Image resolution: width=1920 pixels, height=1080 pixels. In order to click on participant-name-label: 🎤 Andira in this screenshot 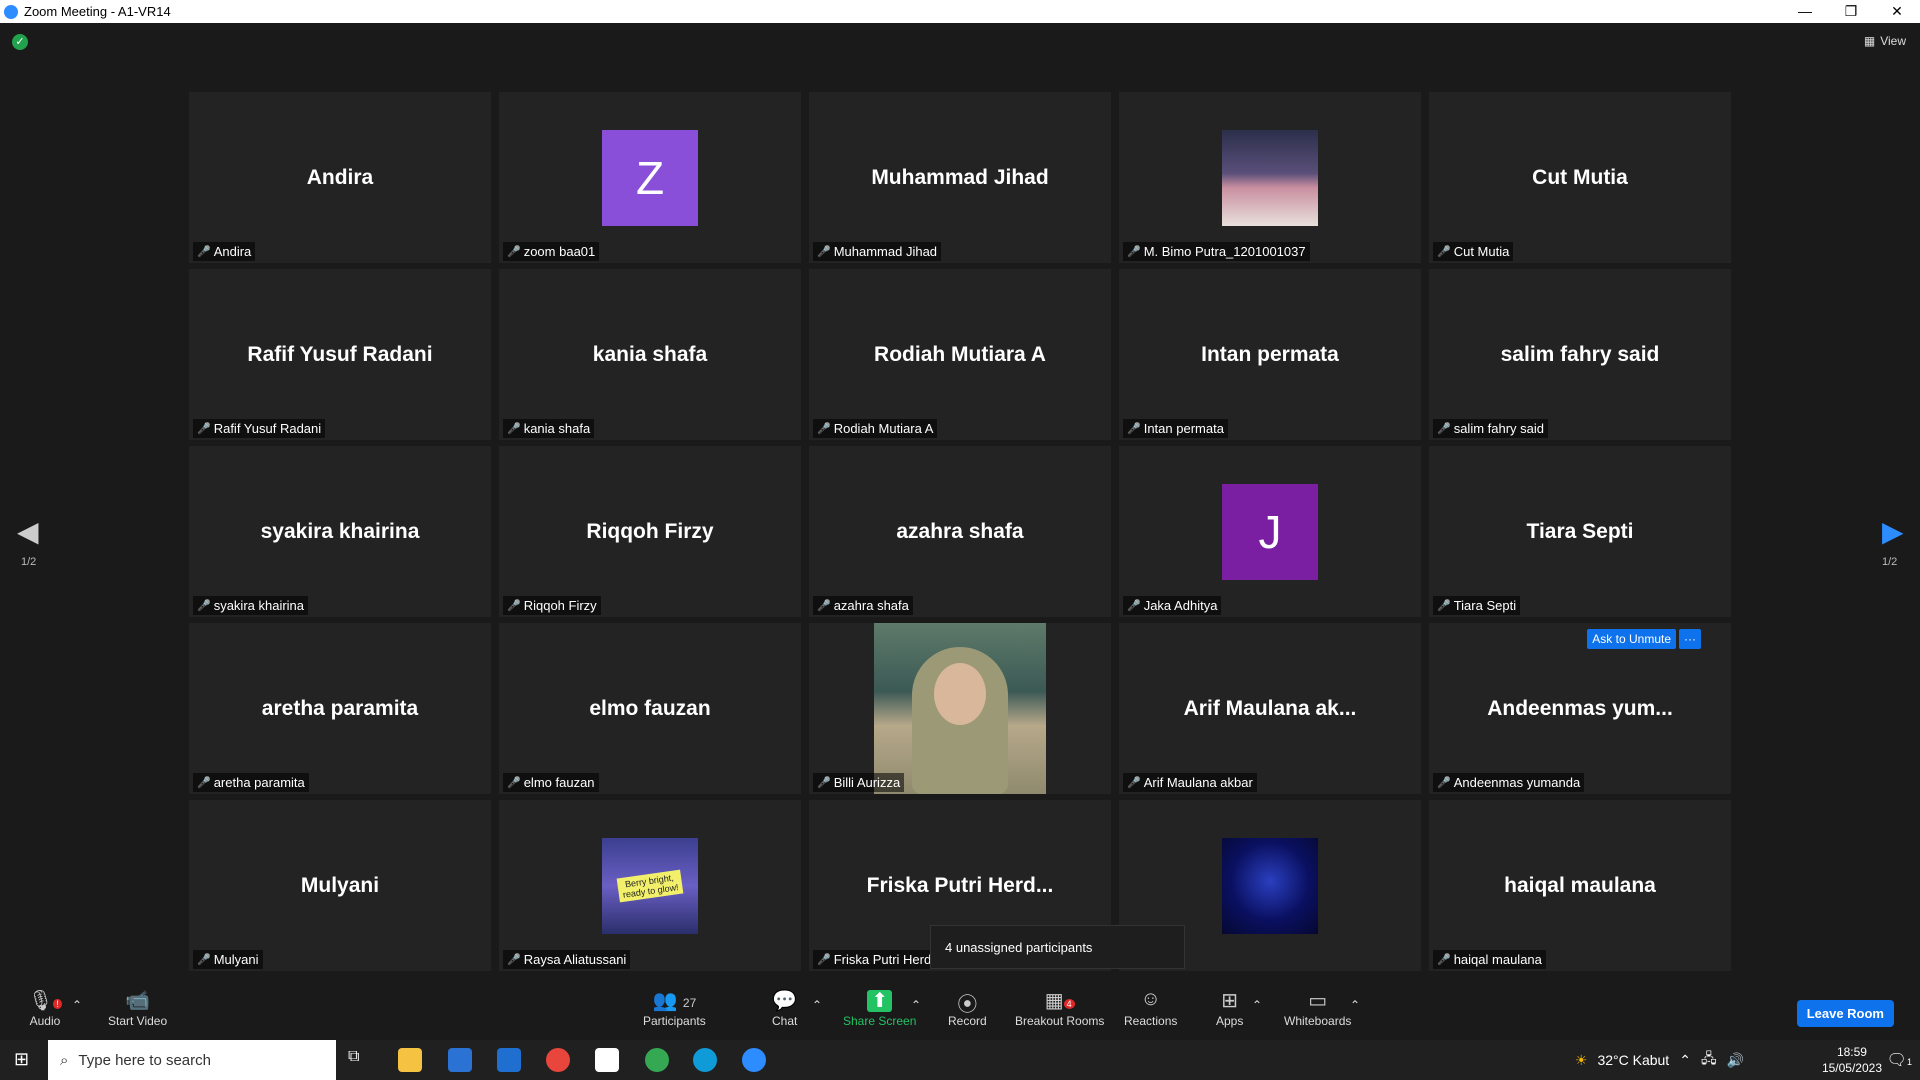, I will do `click(224, 251)`.